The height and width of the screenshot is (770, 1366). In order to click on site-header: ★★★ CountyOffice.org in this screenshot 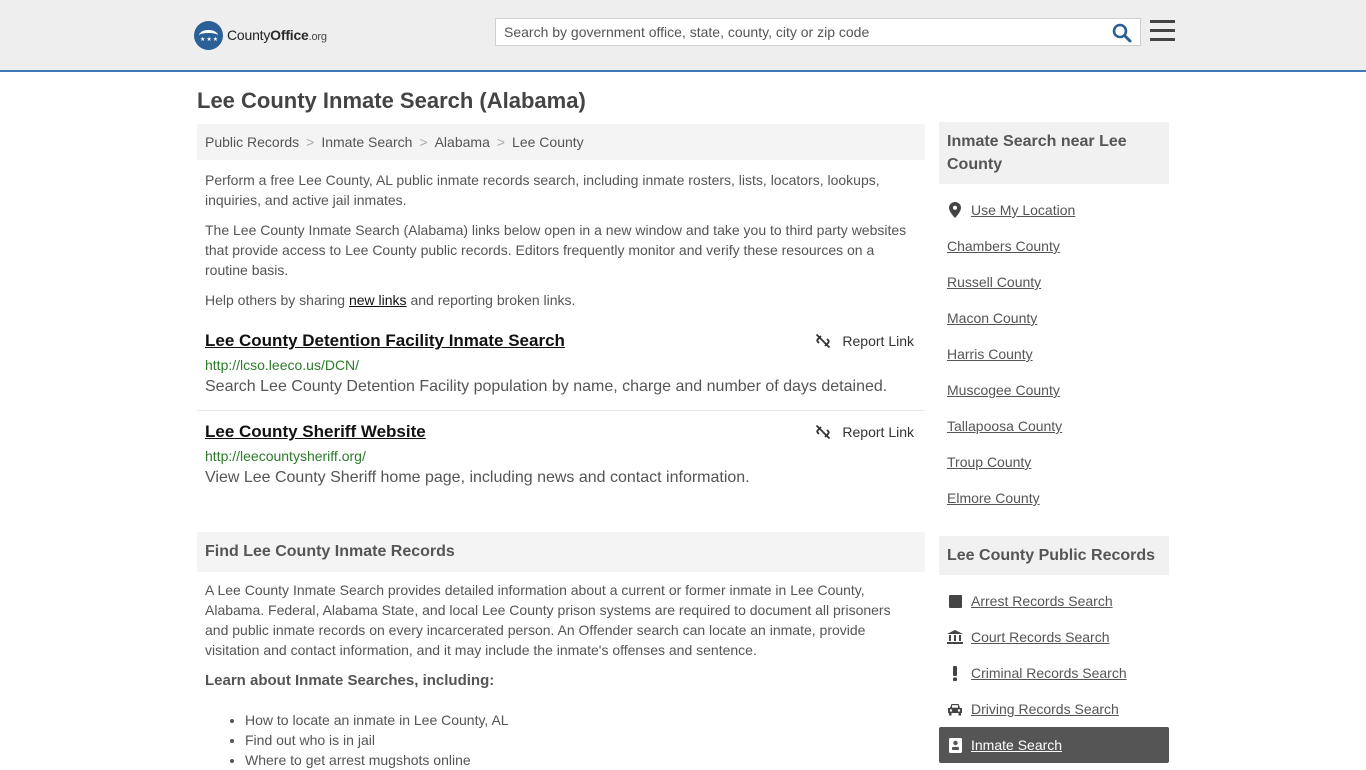, I will do `click(683, 36)`.